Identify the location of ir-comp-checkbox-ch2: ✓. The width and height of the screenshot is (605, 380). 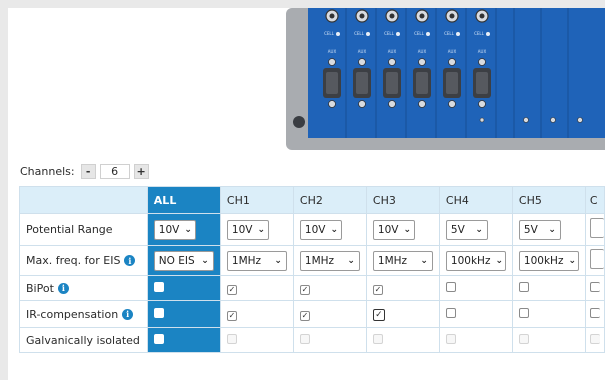
(304, 315).